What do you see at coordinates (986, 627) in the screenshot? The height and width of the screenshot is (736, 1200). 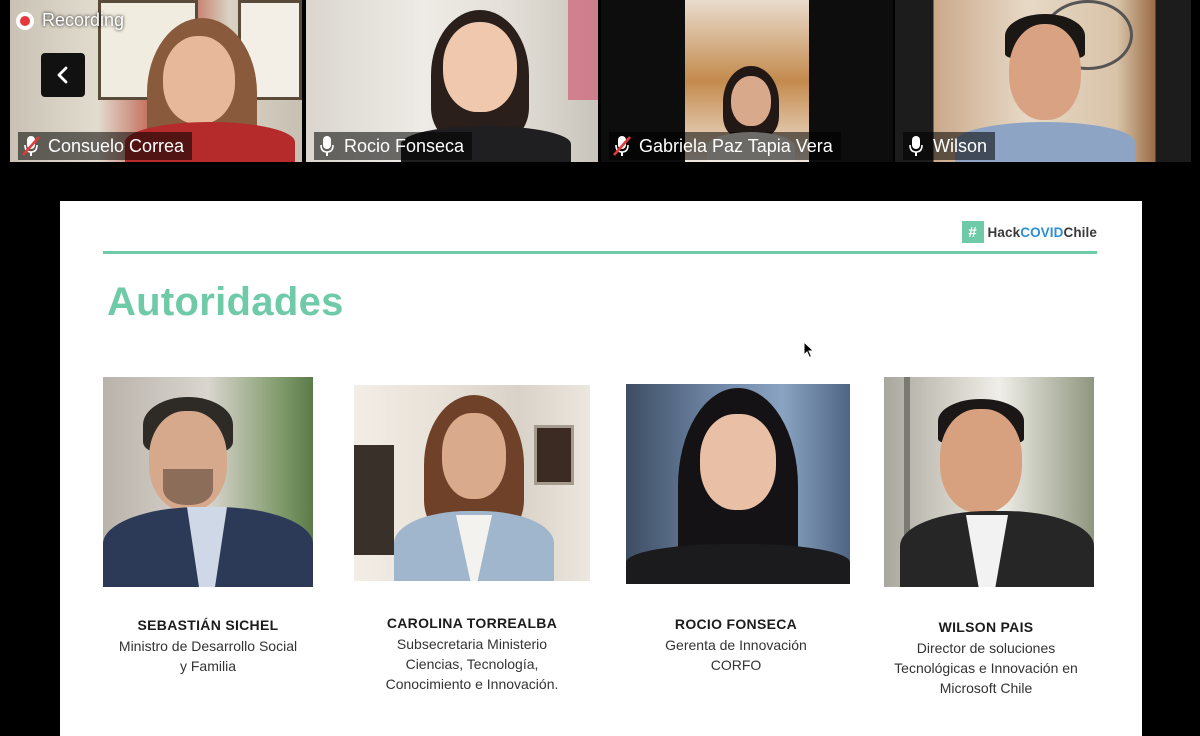 I see `card-name: WILSON PAIS` at bounding box center [986, 627].